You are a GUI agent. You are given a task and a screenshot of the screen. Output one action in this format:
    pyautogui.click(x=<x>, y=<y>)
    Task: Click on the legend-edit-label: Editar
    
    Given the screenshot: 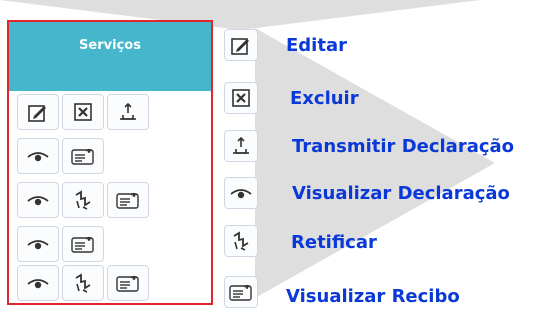 What is the action you would take?
    pyautogui.click(x=316, y=45)
    